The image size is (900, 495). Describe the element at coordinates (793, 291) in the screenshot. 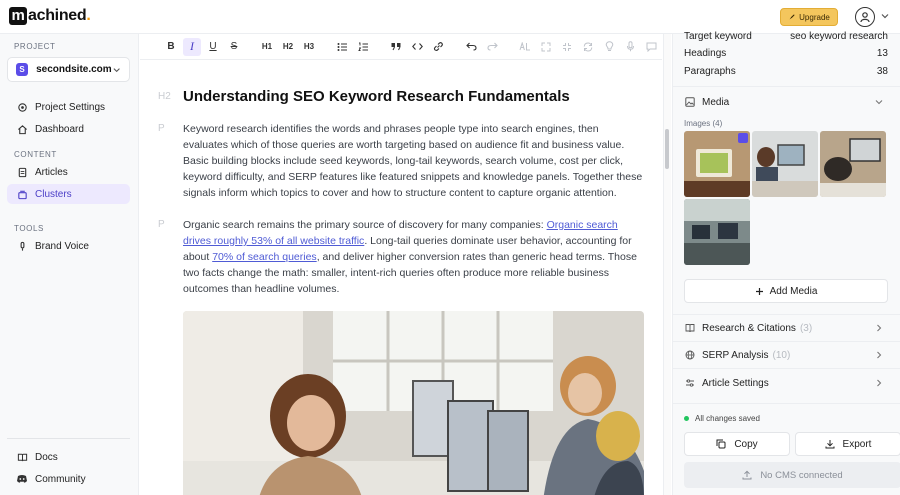

I see `add-media-label: Add Media` at that location.